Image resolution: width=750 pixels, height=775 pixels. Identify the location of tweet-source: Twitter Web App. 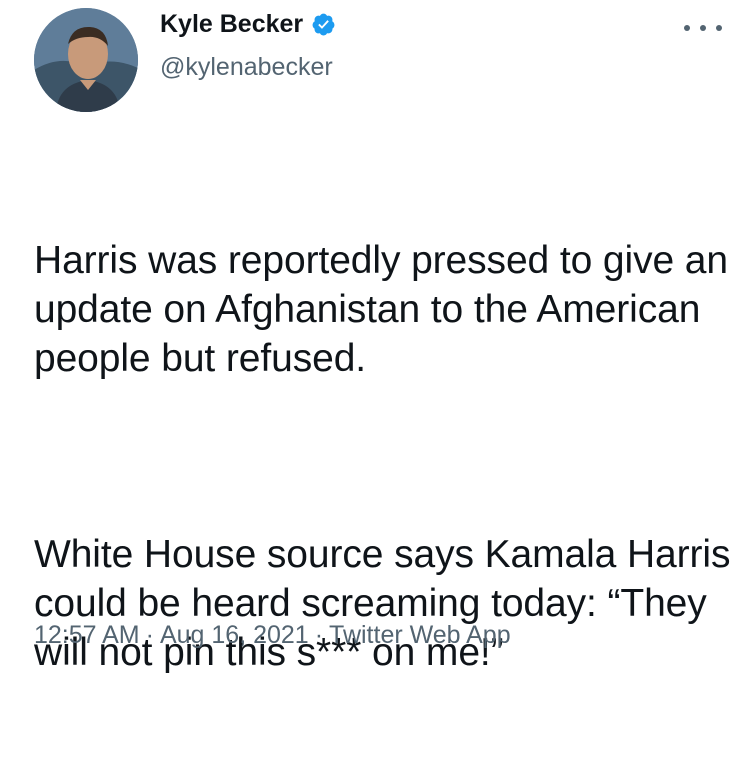
(420, 635).